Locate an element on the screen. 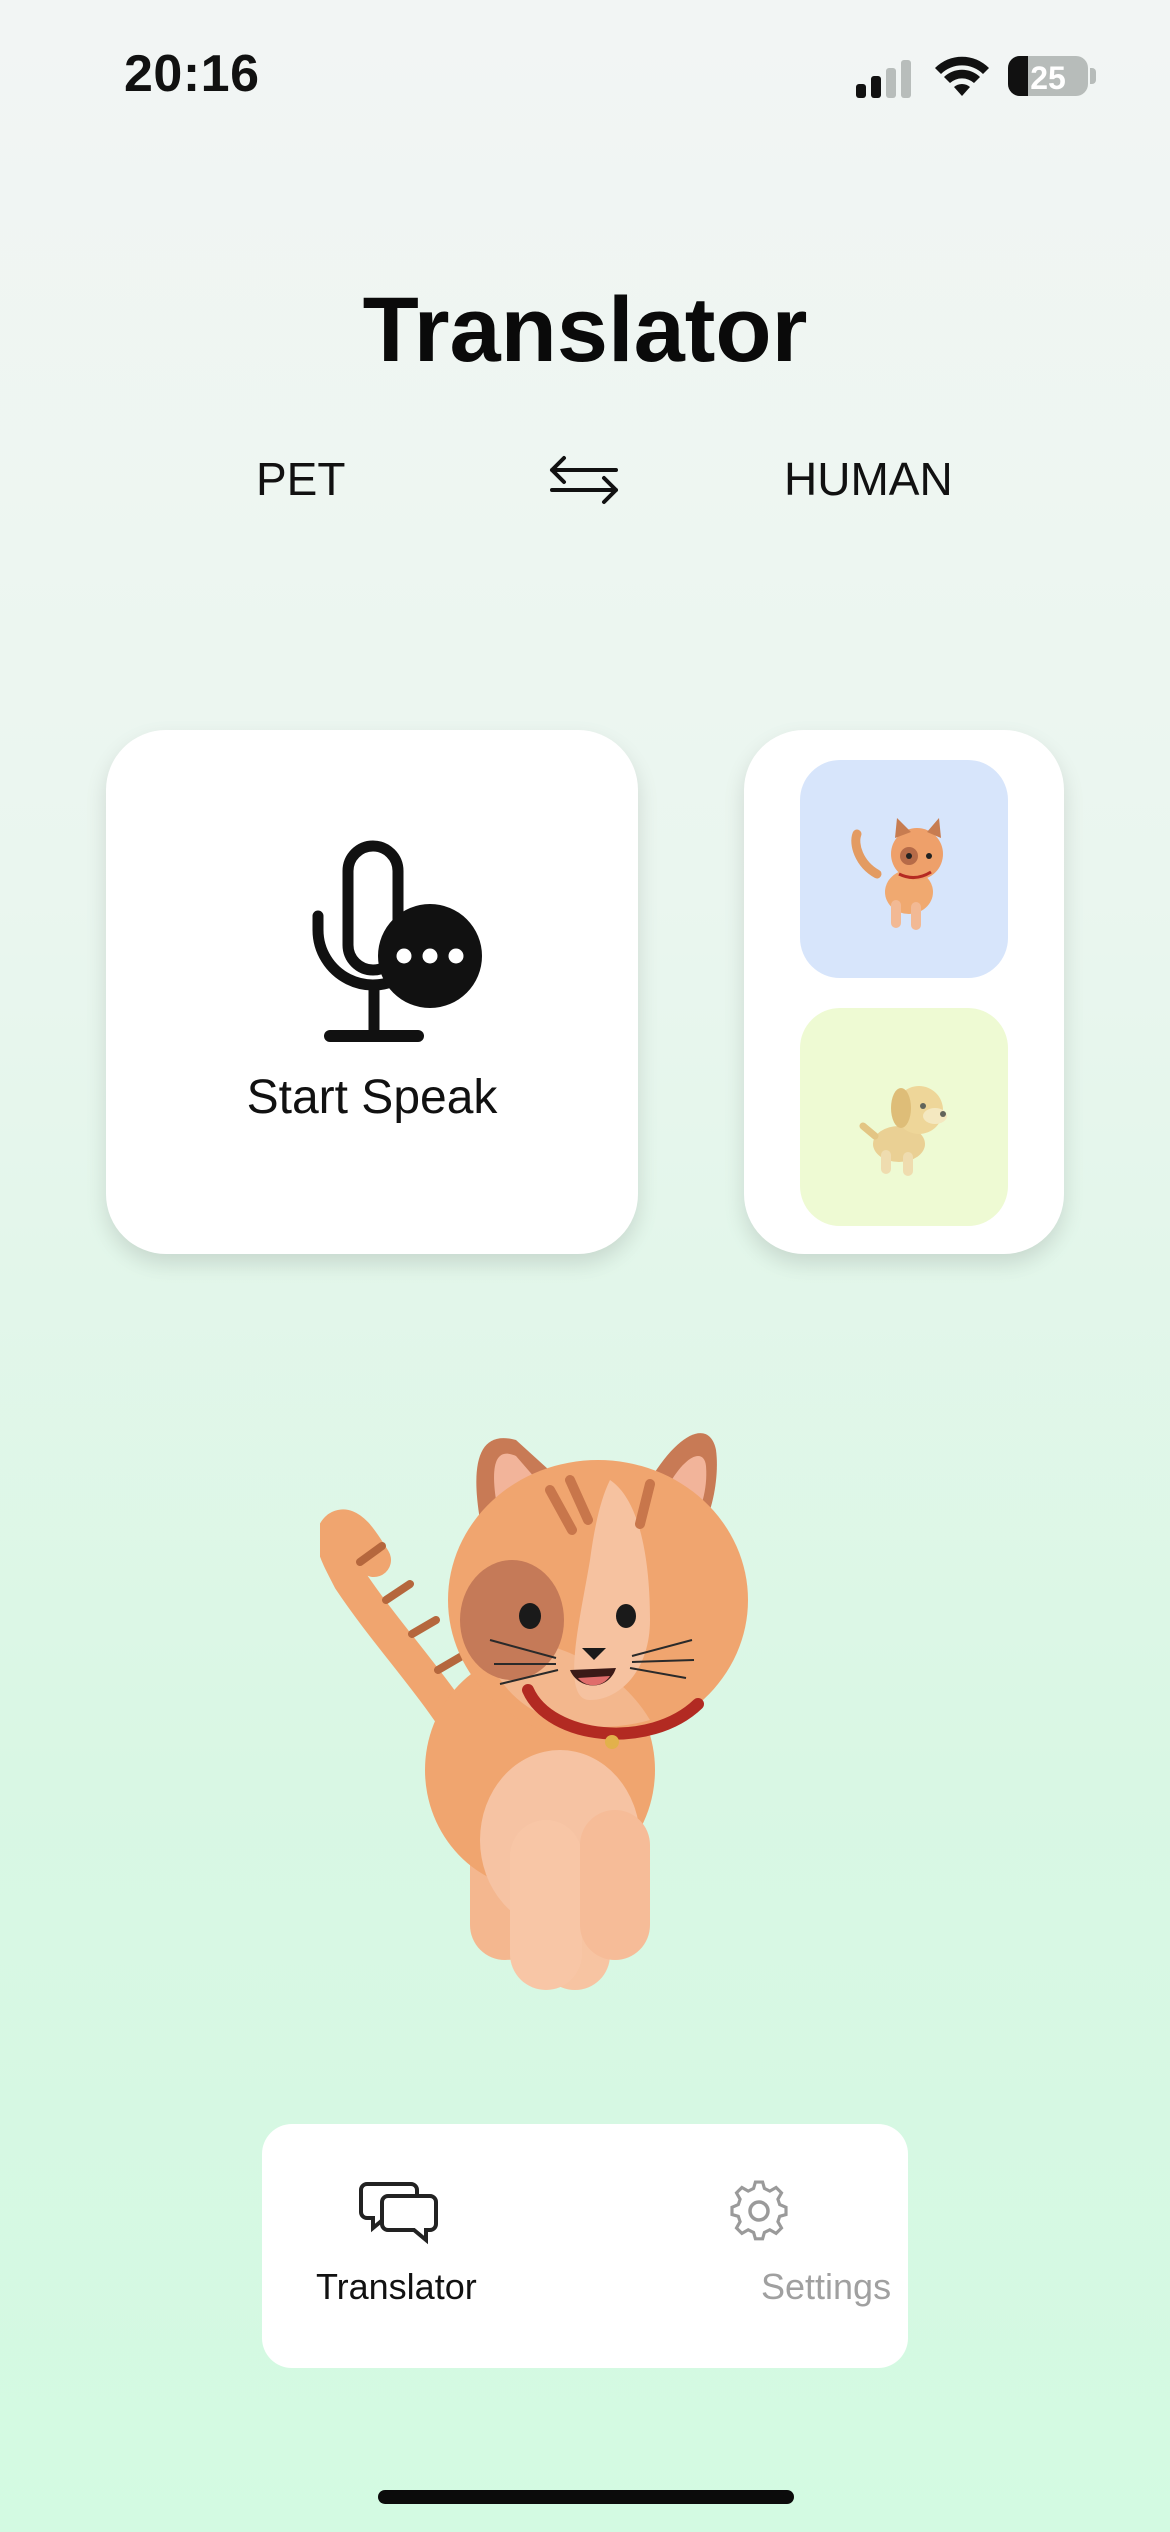  cat-icon is located at coordinates (897, 874).